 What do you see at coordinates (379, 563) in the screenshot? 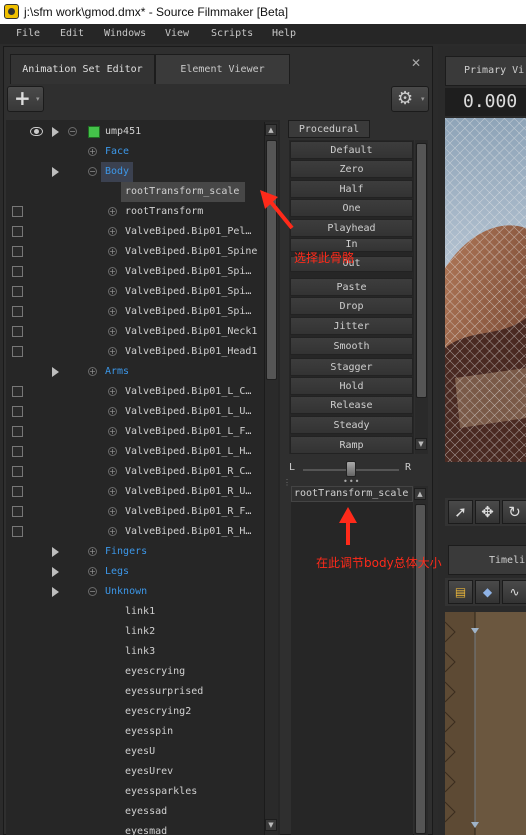
I see `annotation-adjust-size: 在此调节body总体大小` at bounding box center [379, 563].